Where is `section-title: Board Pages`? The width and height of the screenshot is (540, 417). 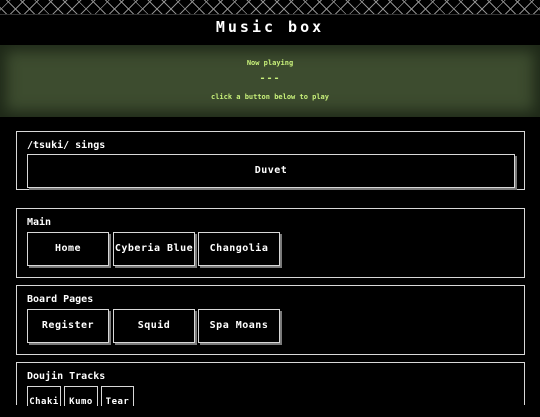 section-title: Board Pages is located at coordinates (60, 299).